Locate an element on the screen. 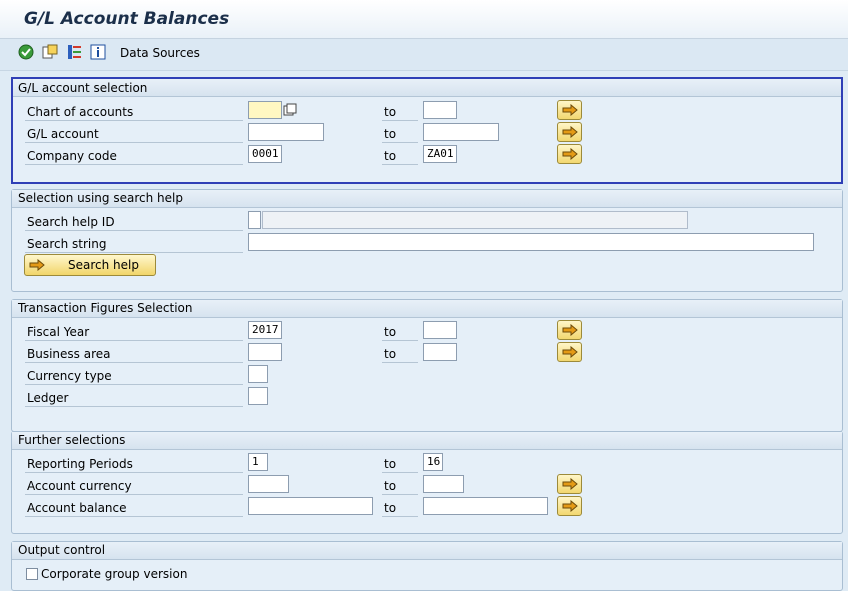 Image resolution: width=848 pixels, height=591 pixels. chart-of-accounts-multiple-selection-button is located at coordinates (569, 110).